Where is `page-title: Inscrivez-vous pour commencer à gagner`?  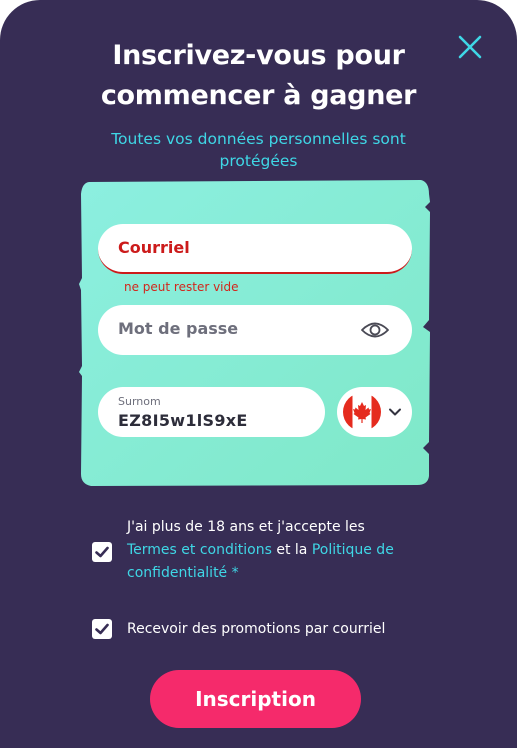
page-title: Inscrivez-vous pour commencer à gagner is located at coordinates (258, 76).